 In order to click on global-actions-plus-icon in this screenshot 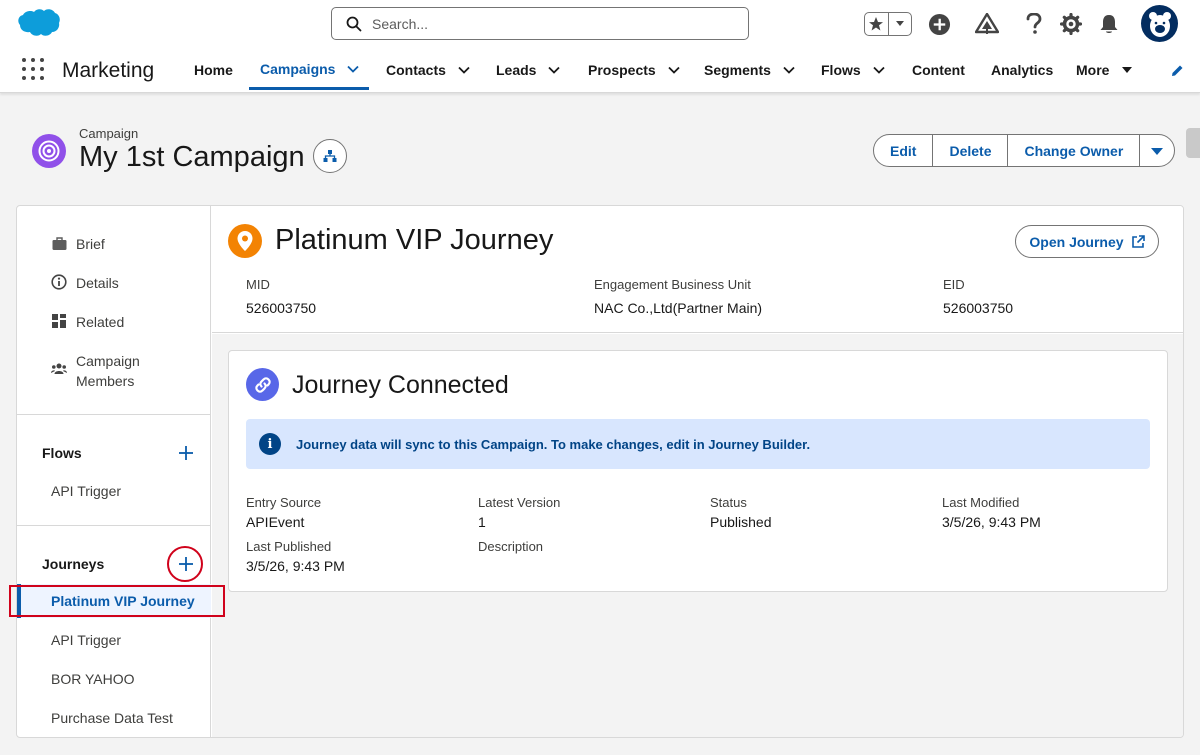, I will do `click(939, 24)`.